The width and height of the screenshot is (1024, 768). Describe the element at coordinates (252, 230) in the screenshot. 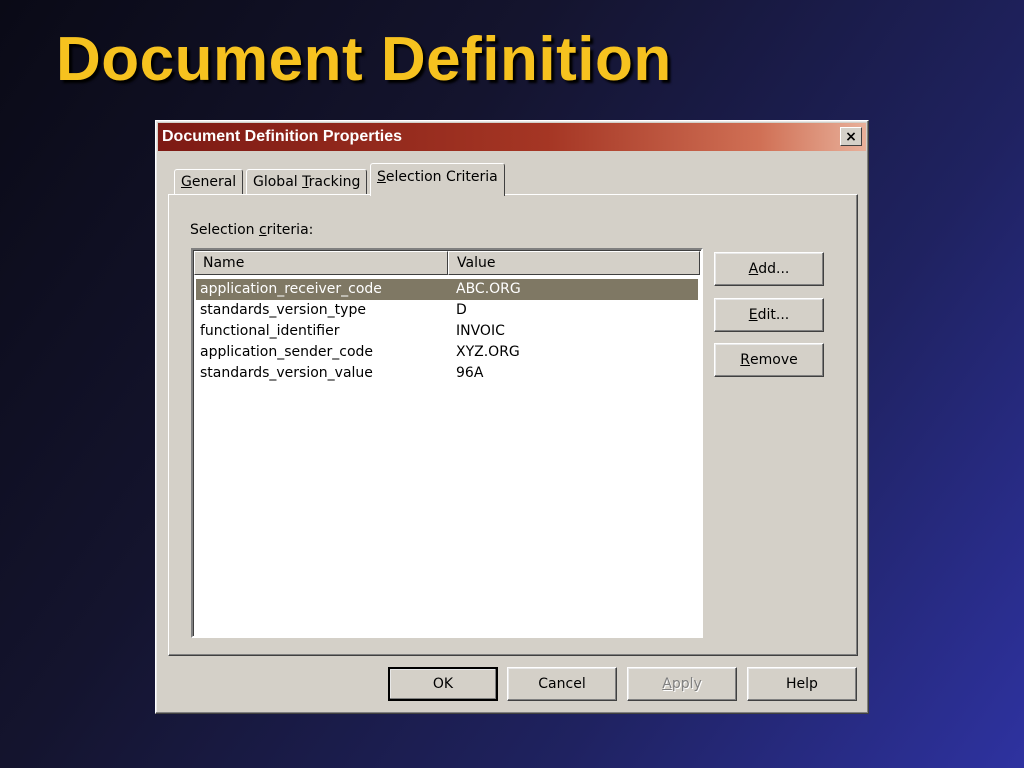

I see `selection-criteria-label: Selection criteria:` at that location.